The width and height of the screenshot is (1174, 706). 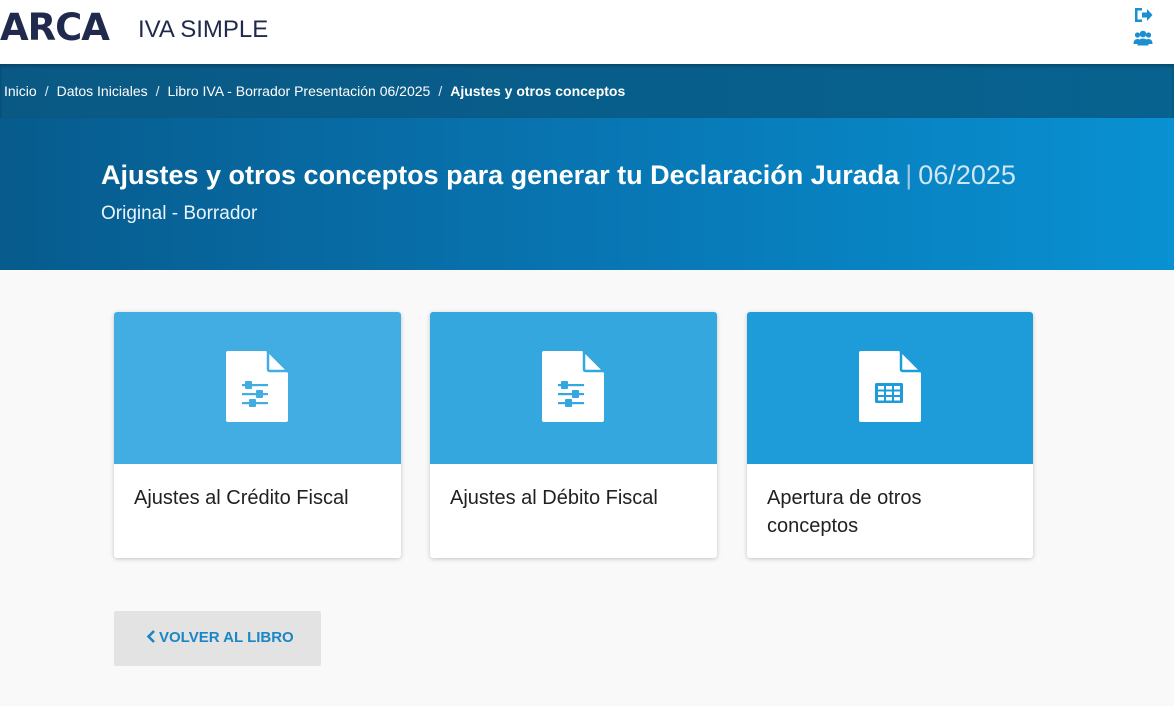 I want to click on sign-out-icon, so click(x=1143, y=15).